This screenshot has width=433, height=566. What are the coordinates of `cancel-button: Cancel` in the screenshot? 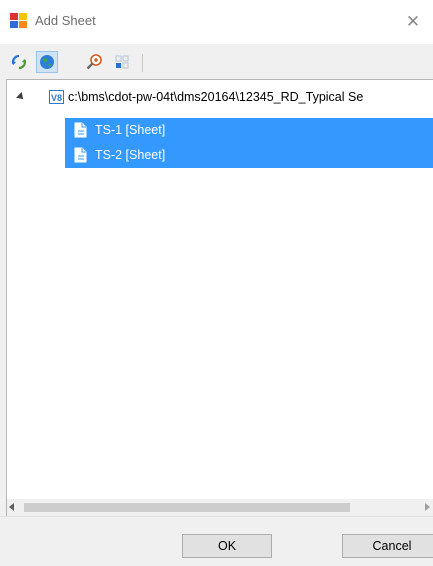 It's located at (387, 546).